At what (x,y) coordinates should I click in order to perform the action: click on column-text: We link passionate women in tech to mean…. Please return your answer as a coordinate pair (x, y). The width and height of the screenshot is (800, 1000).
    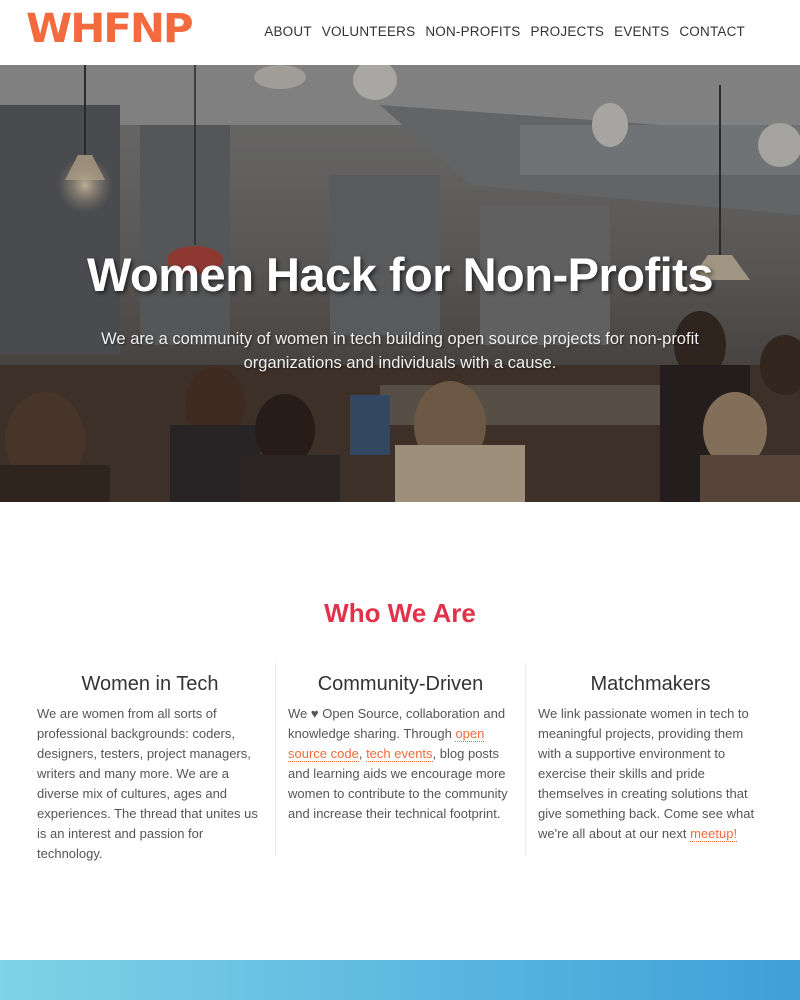
    Looking at the image, I should click on (650, 774).